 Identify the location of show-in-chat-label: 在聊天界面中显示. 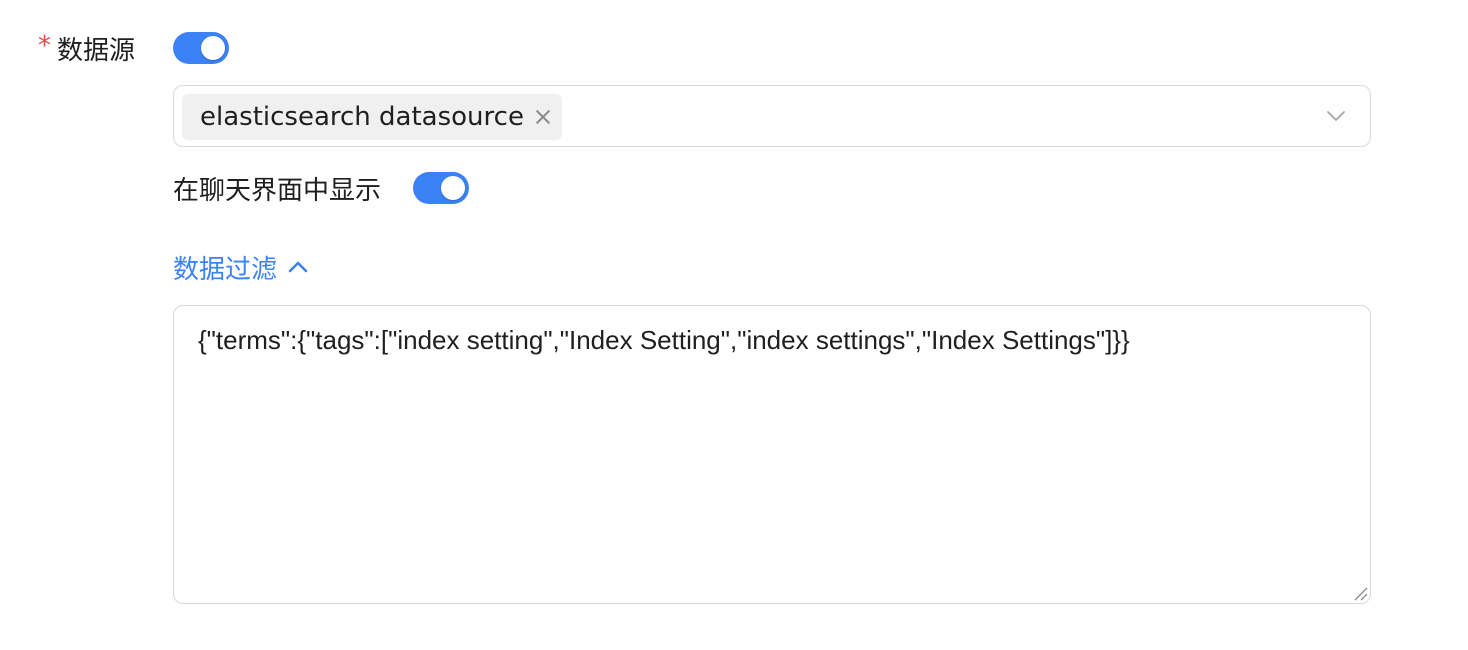
(277, 190).